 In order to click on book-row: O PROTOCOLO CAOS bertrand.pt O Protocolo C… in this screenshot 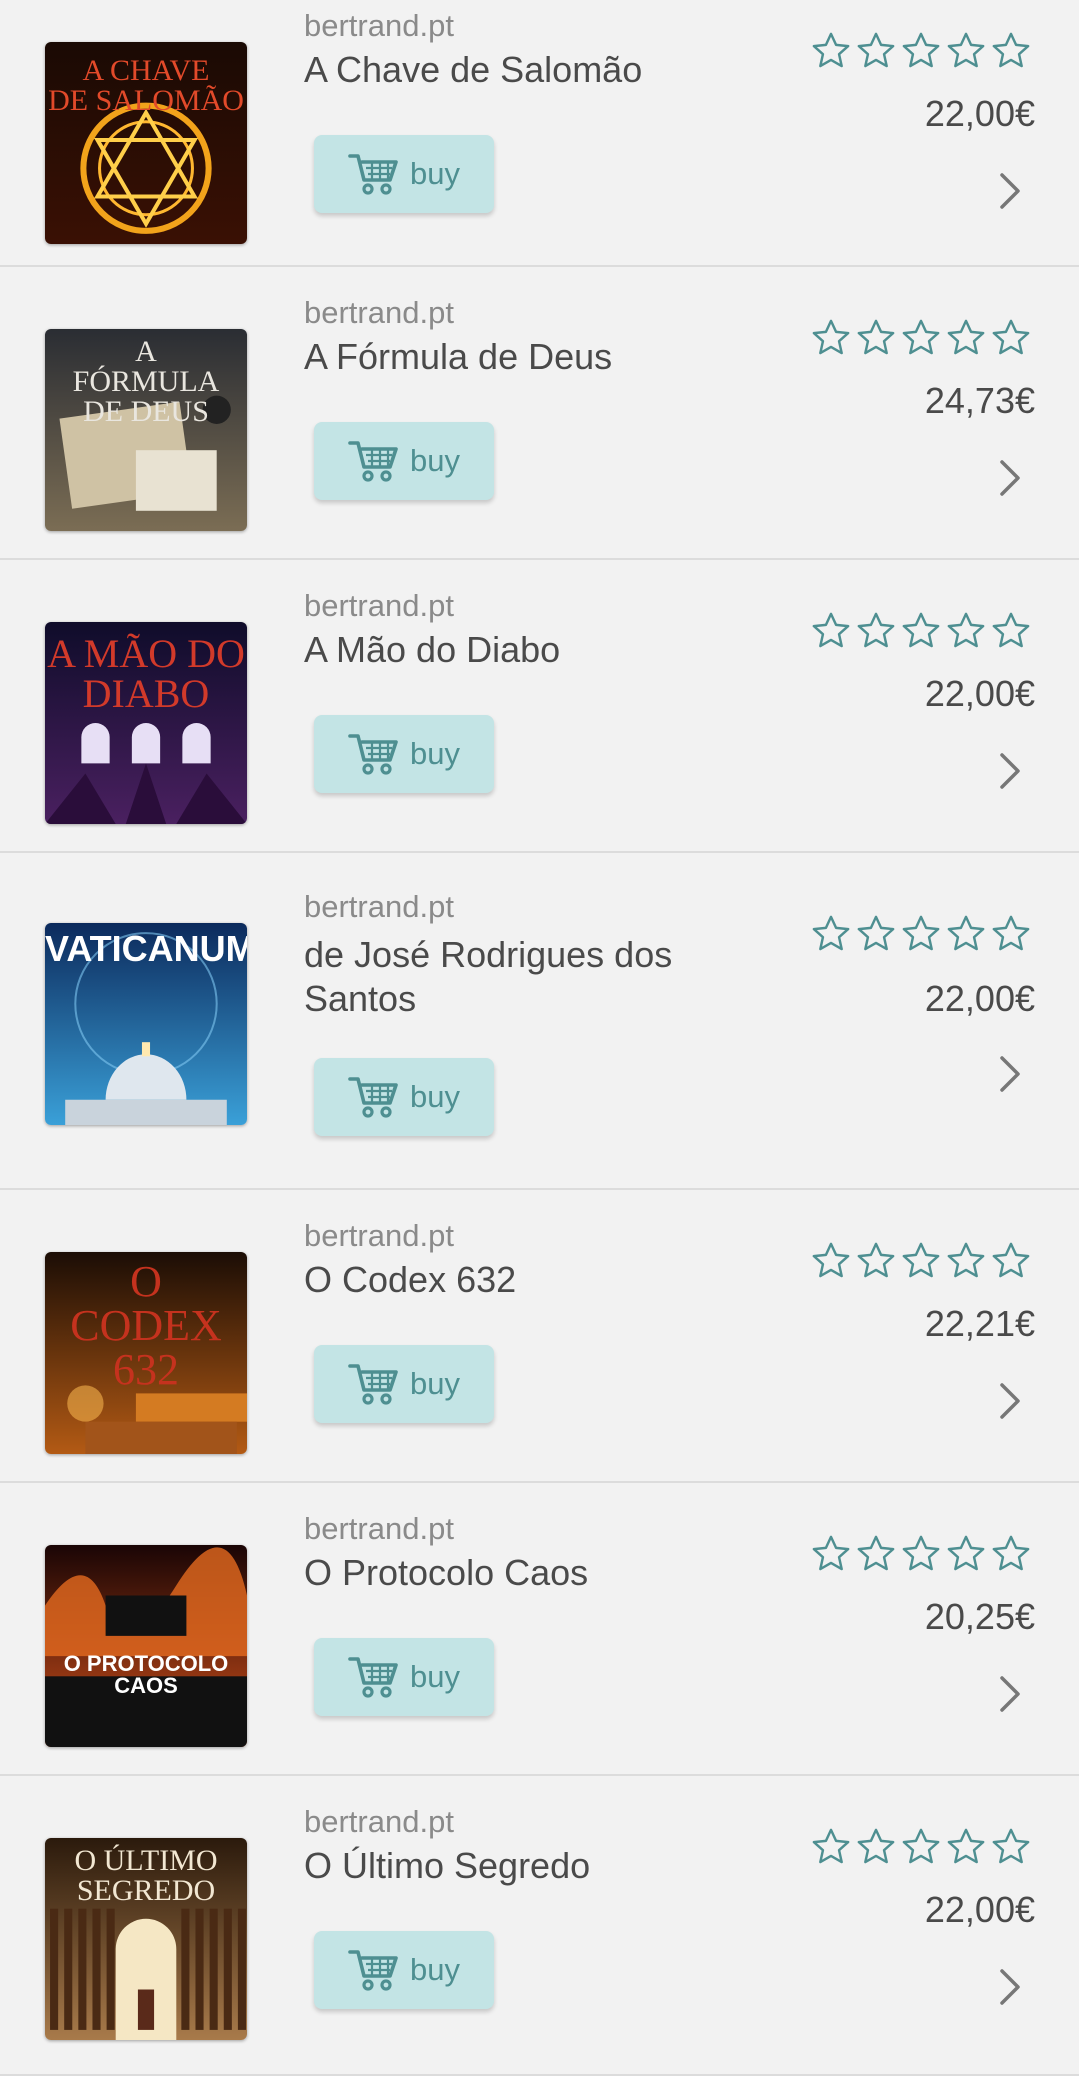, I will do `click(539, 1629)`.